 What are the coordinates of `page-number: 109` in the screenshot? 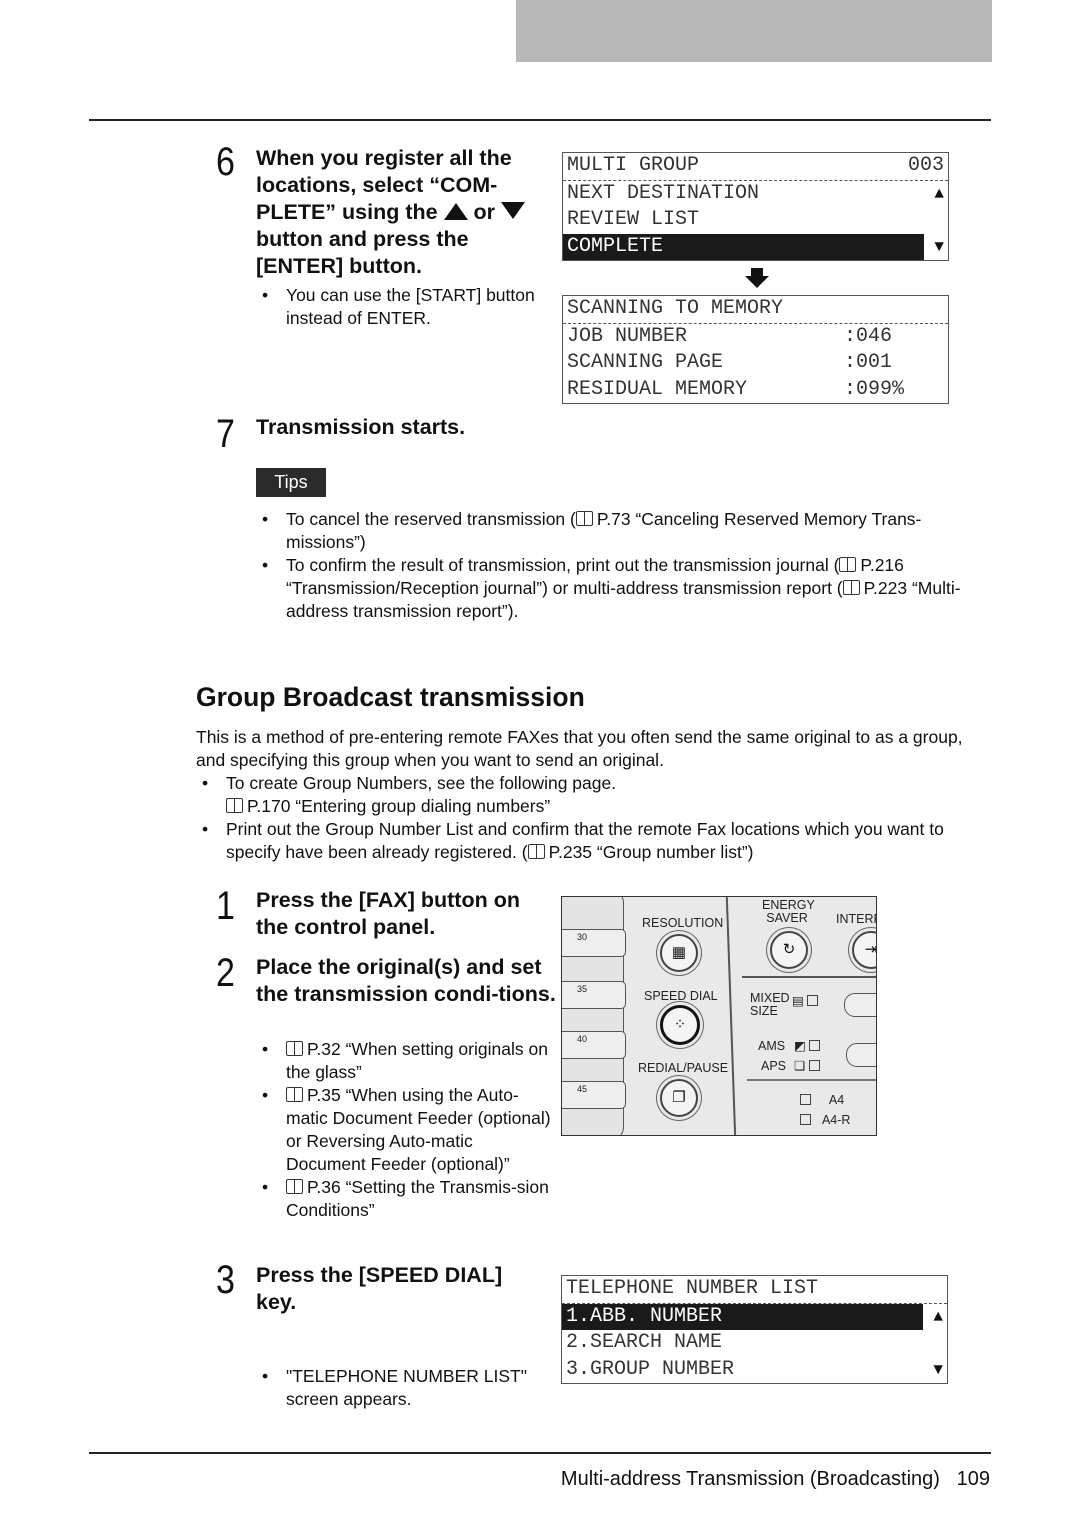 It's located at (973, 1479).